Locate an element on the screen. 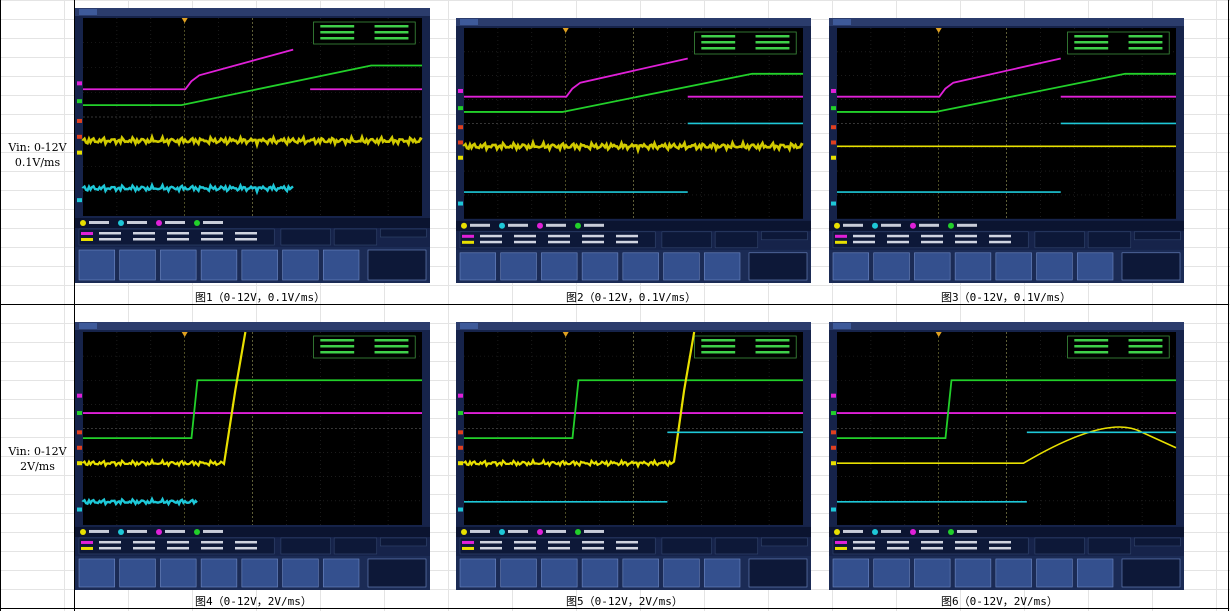 The image size is (1230, 611). figure-caption-5: 图5（0-12V，2V/ms） is located at coordinates (624, 601).